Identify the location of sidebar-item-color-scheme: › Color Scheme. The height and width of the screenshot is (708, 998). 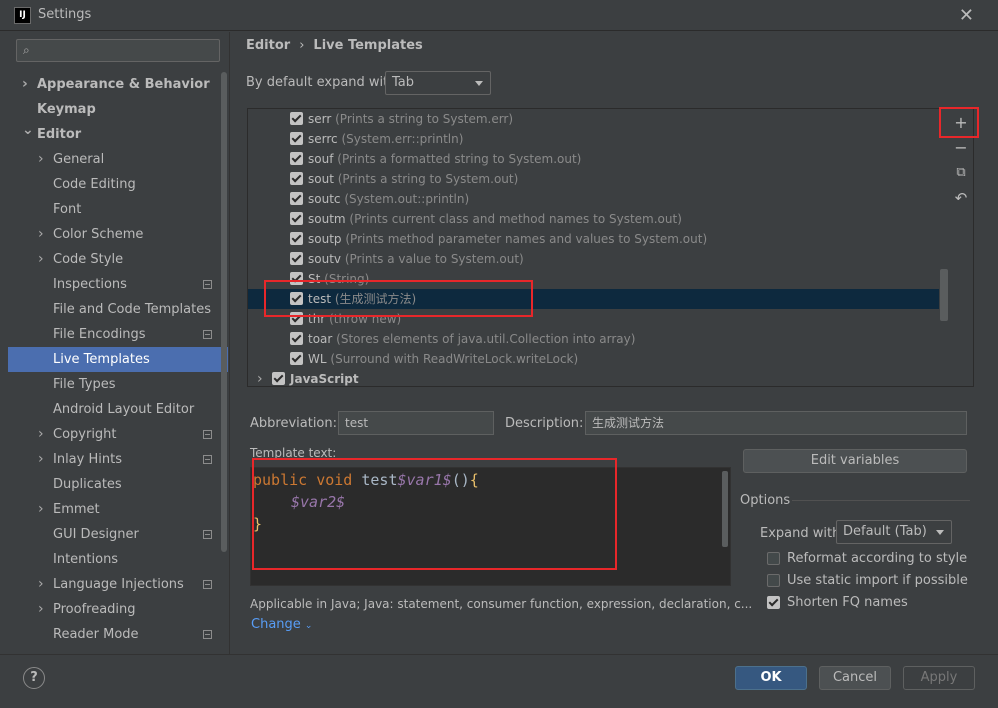
(118, 234).